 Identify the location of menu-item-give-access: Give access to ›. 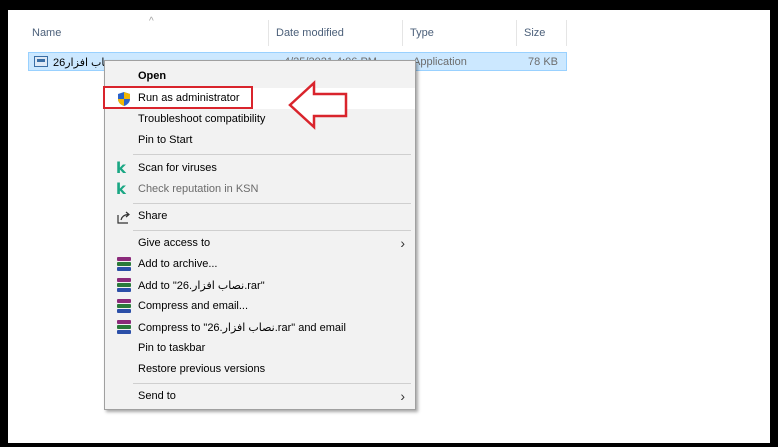
(260, 243).